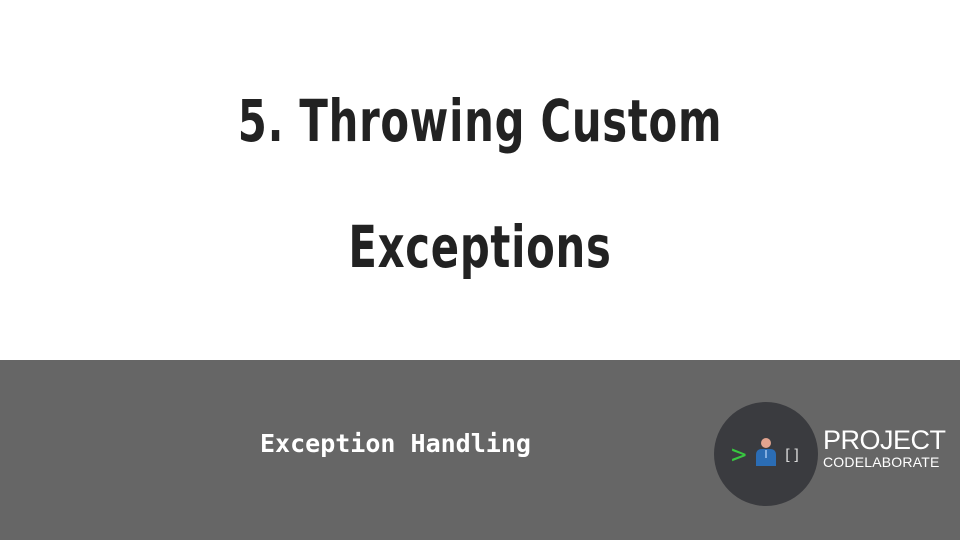 The image size is (960, 540). I want to click on logo-text: PROJECT CODELABORATE, so click(884, 448).